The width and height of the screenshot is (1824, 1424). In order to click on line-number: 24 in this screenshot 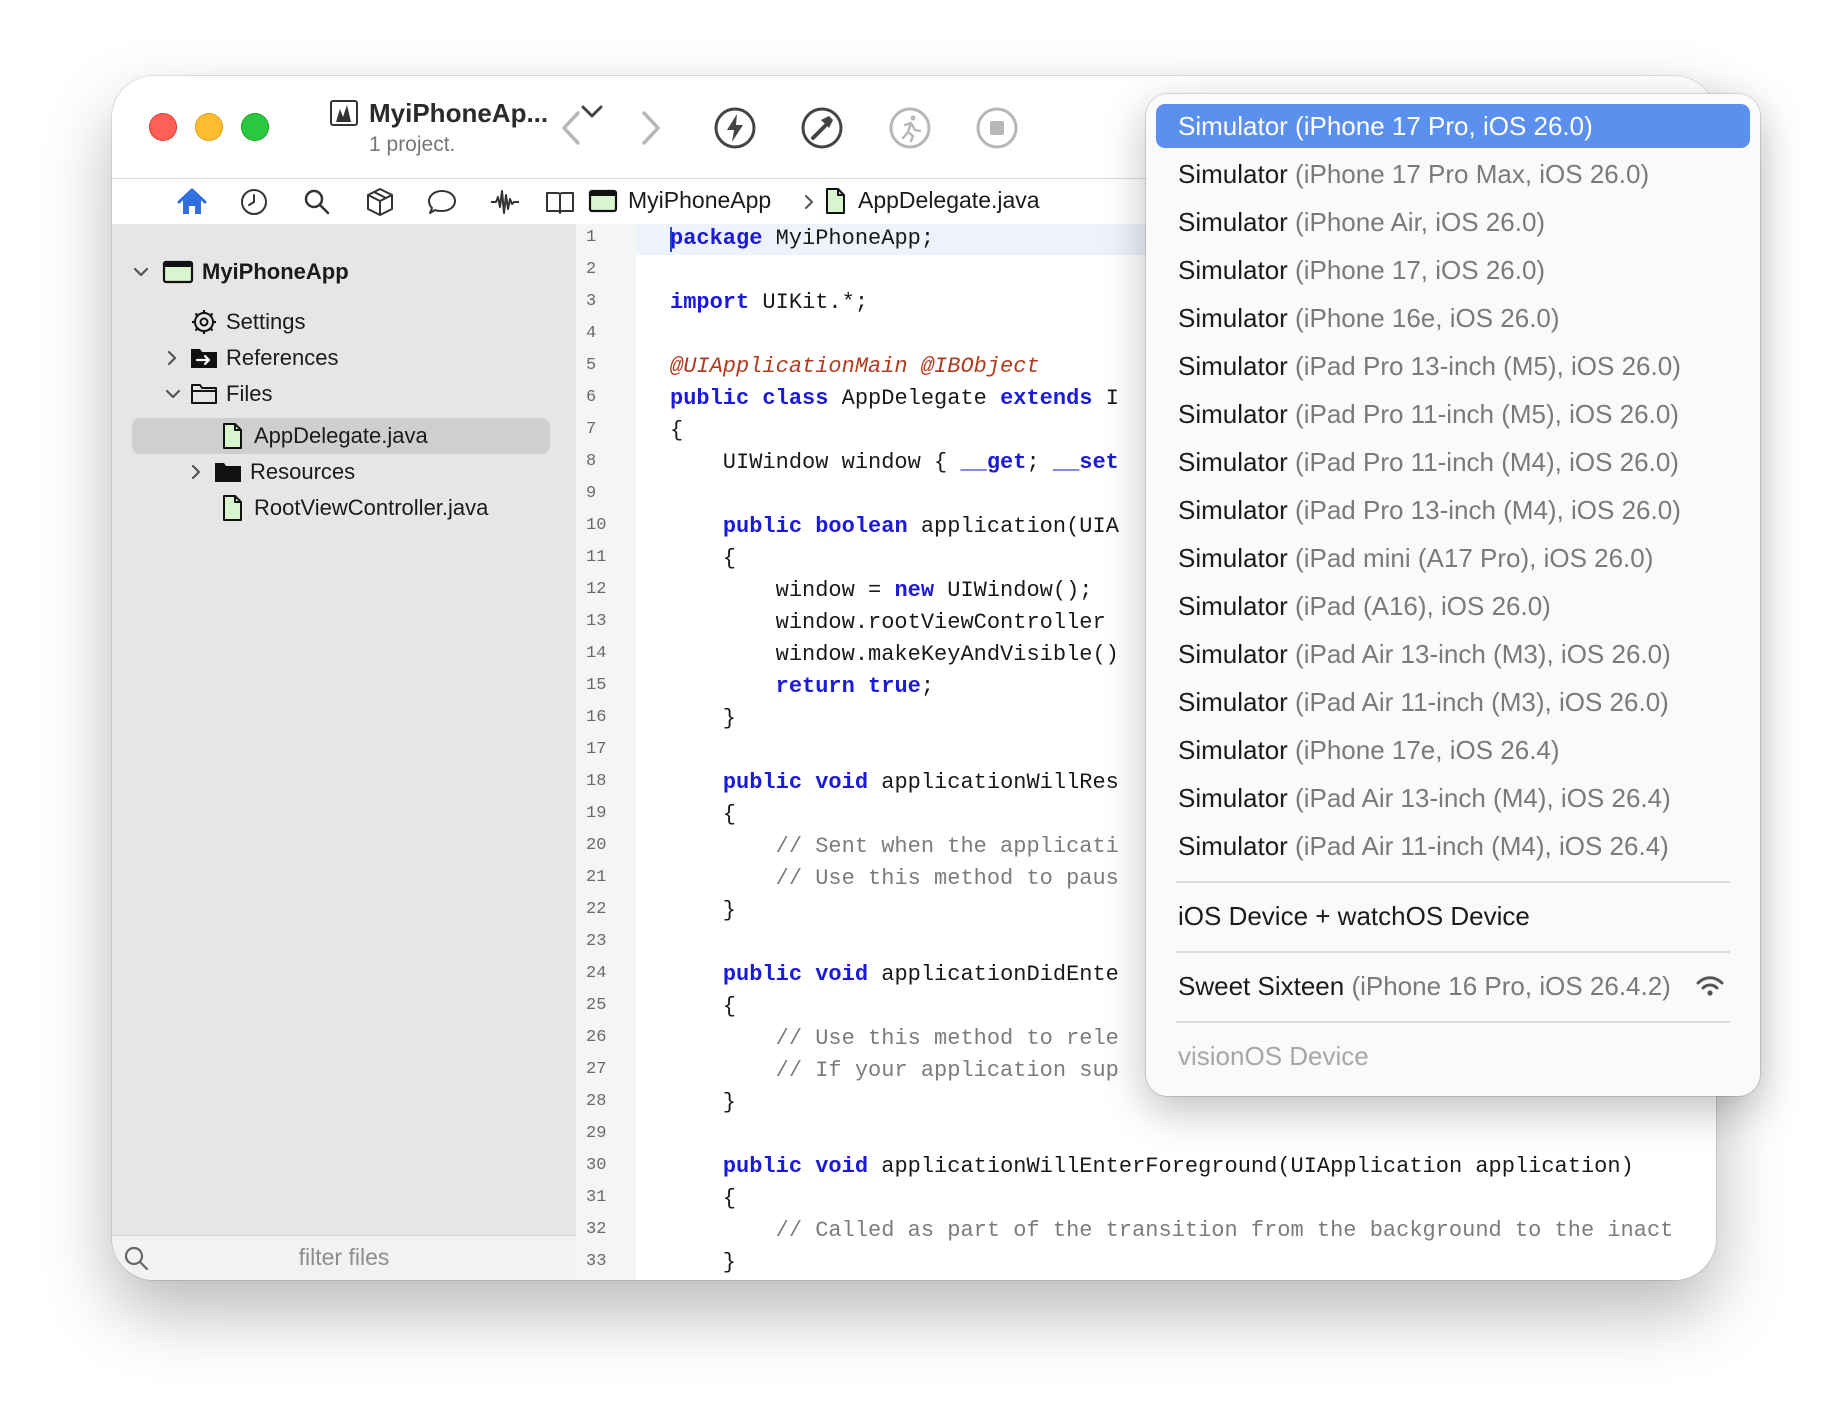, I will do `click(596, 973)`.